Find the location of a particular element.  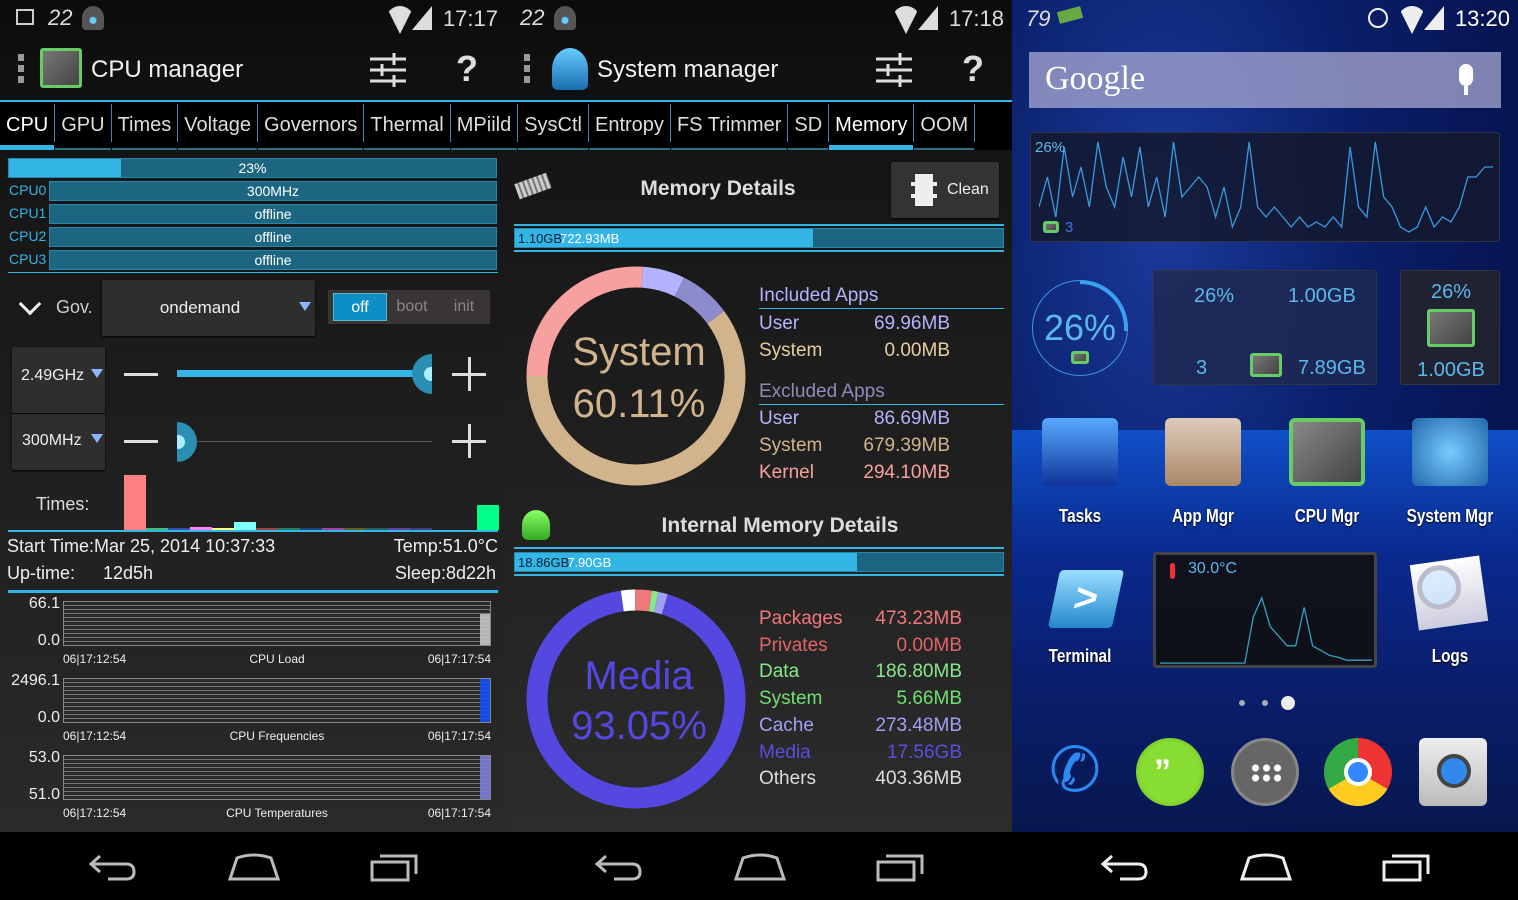

tab-fs-trimmer: FS Trimmer is located at coordinates (729, 127).